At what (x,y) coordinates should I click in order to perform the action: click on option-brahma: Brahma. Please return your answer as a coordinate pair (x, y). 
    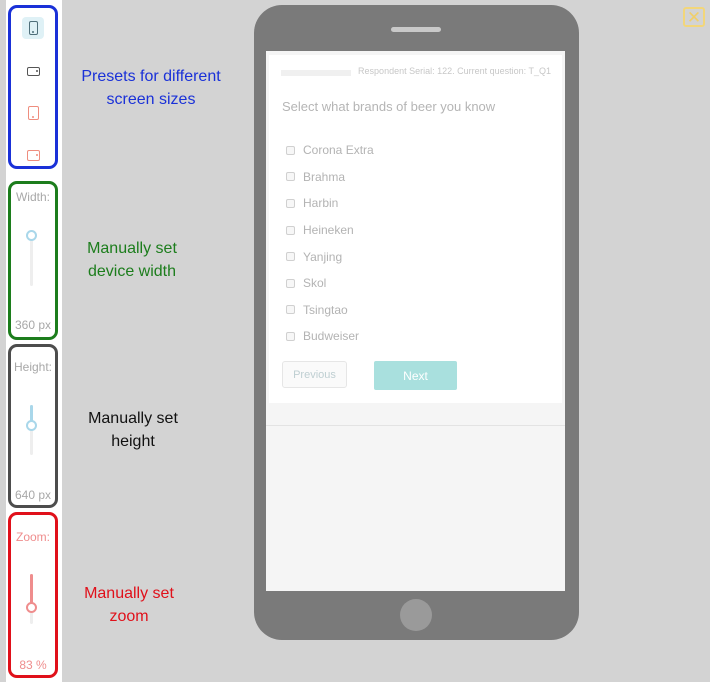
    Looking at the image, I should click on (330, 177).